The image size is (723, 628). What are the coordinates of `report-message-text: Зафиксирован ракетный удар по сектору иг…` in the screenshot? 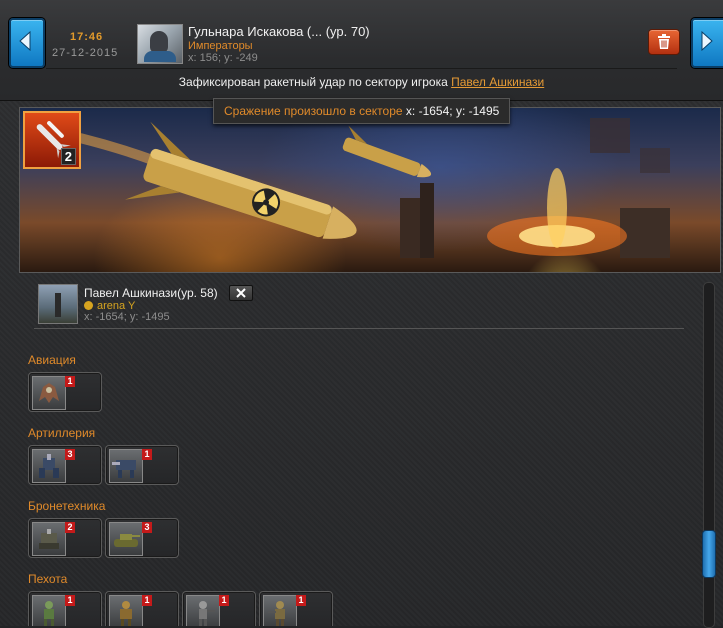 It's located at (313, 82).